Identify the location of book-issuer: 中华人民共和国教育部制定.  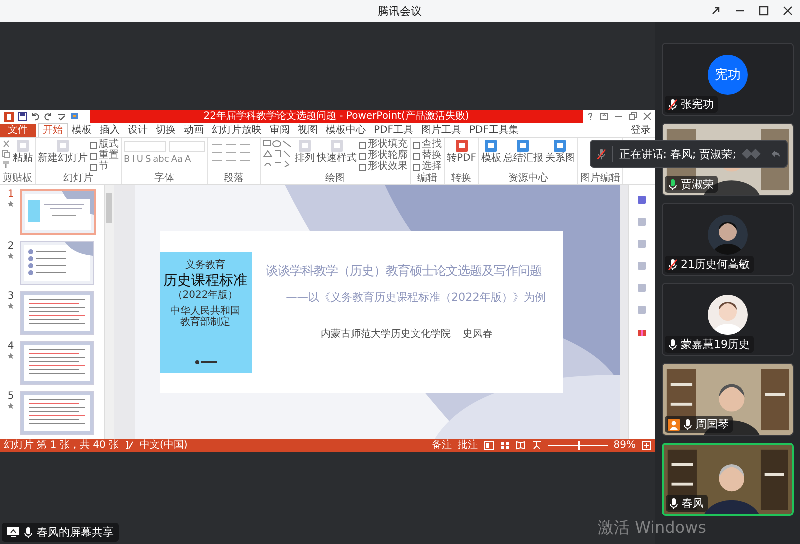
(206, 317).